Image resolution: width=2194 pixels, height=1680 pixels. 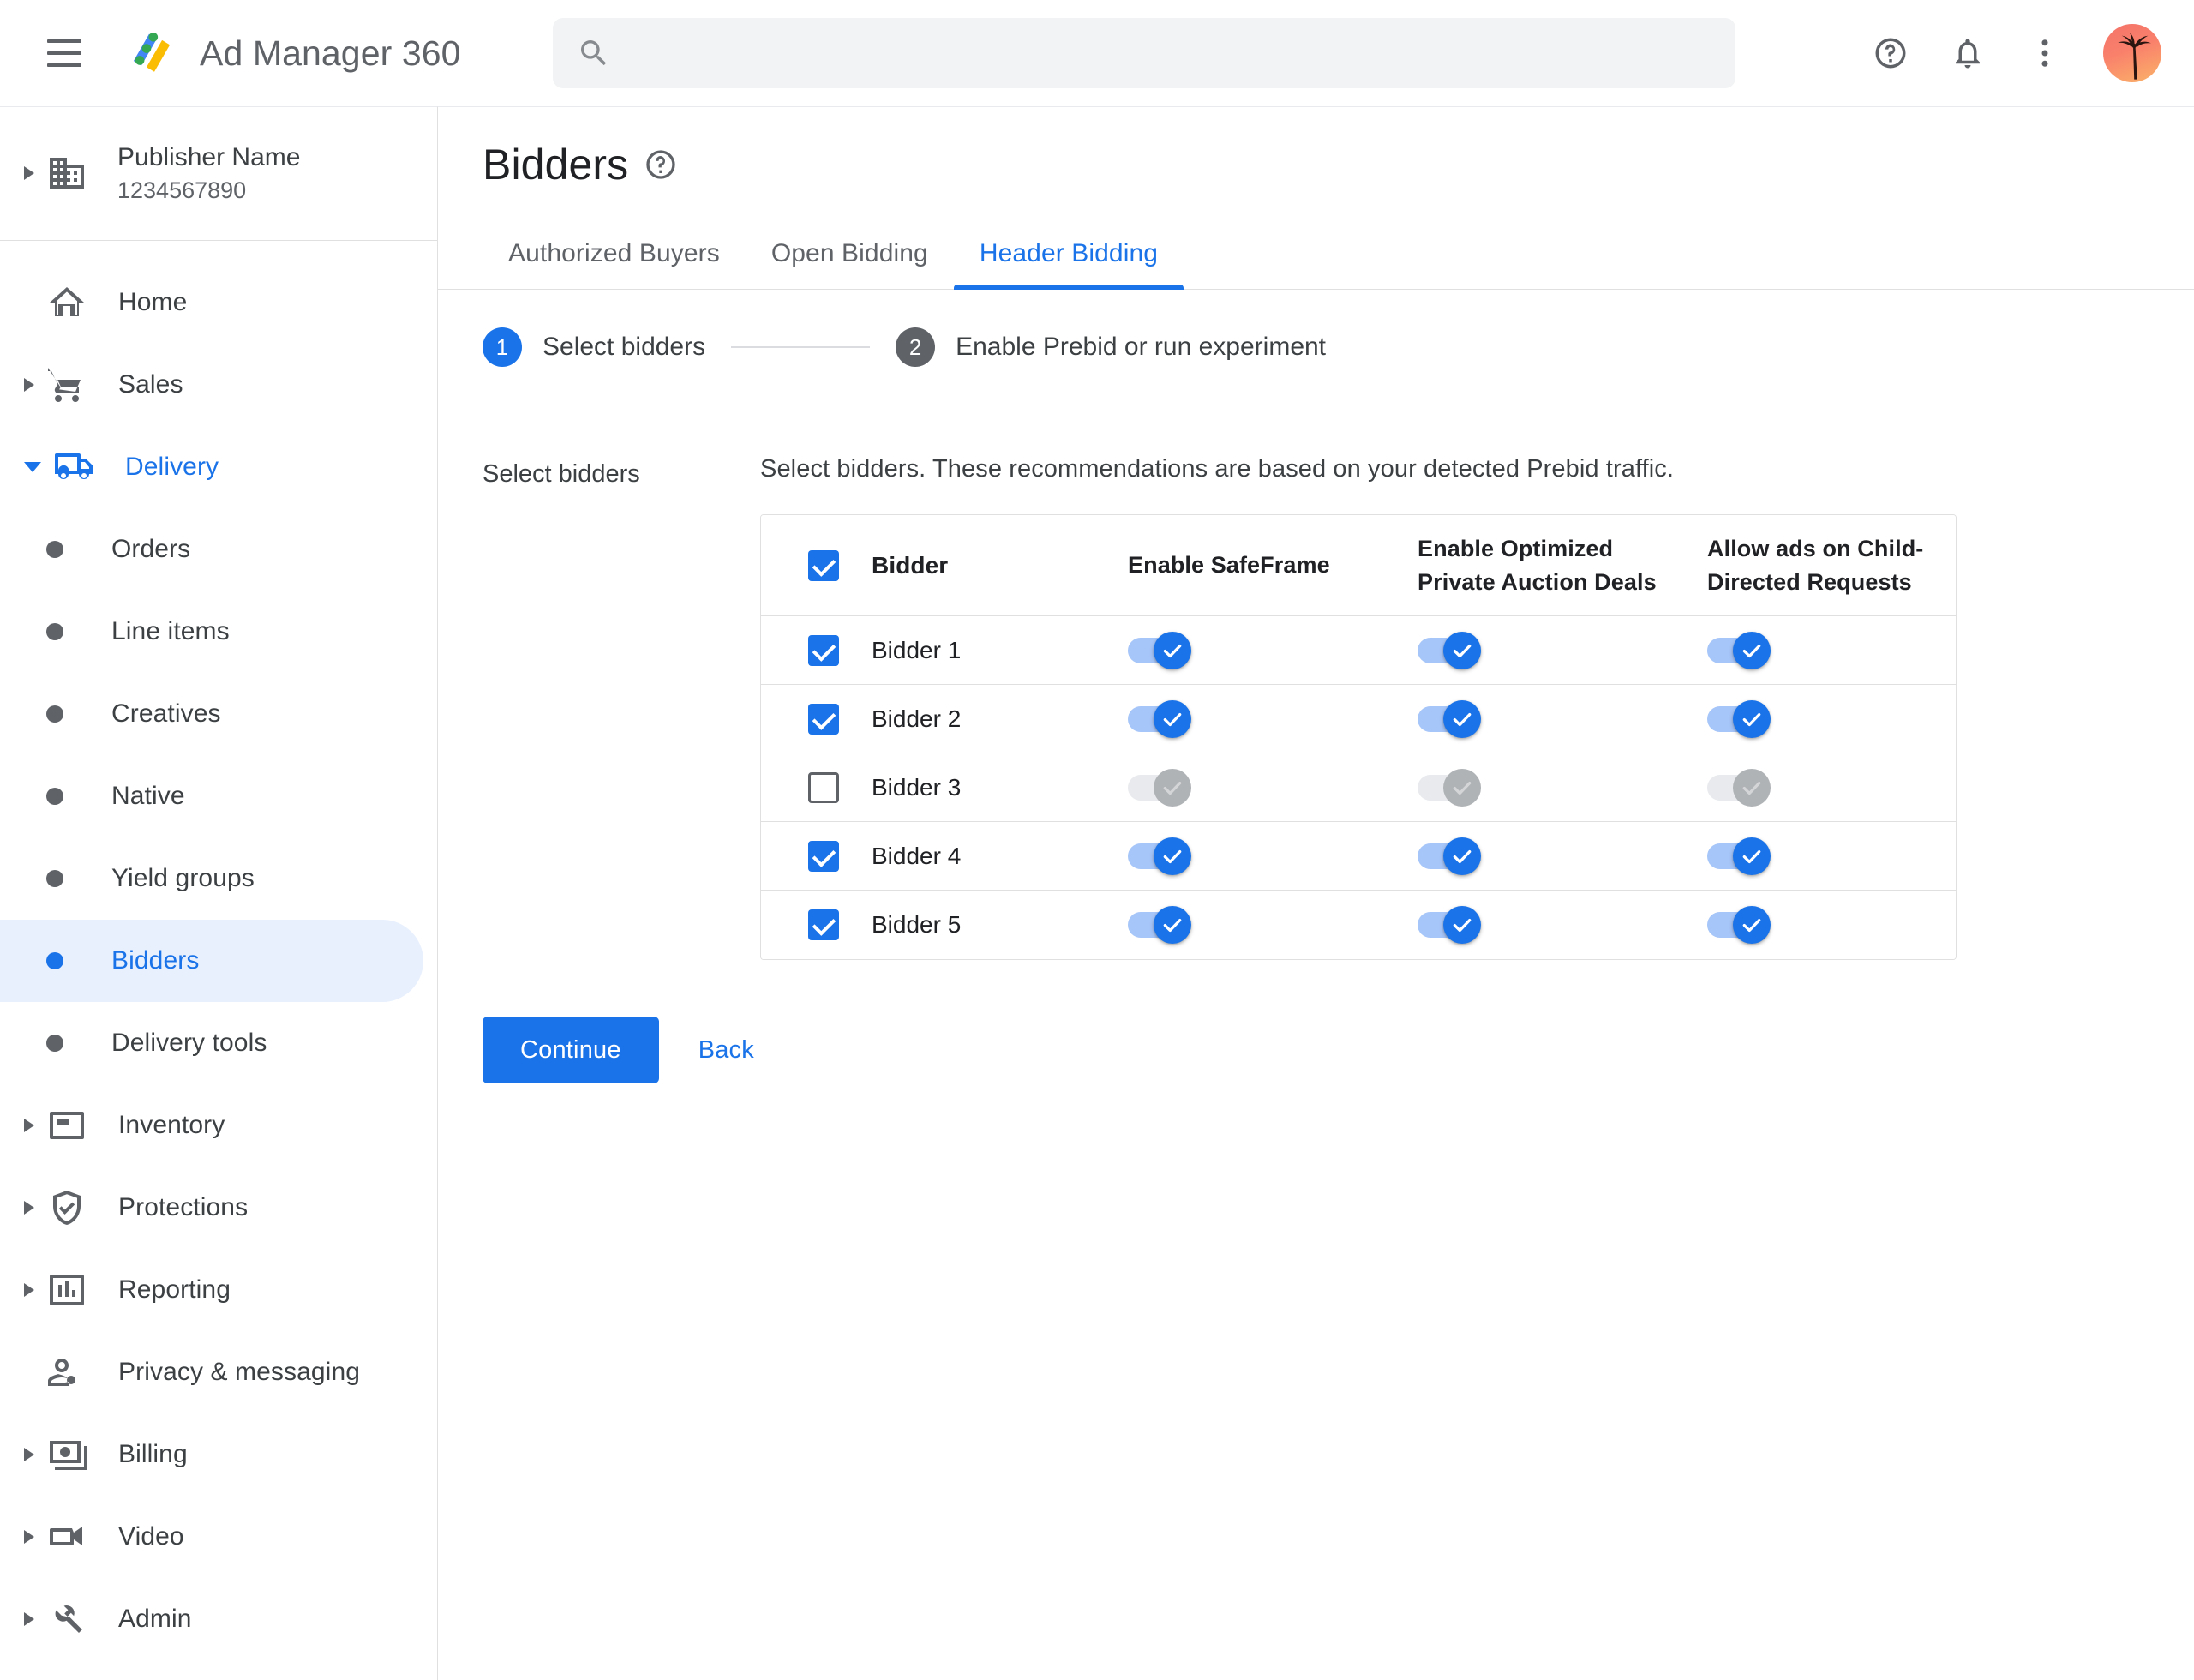 I want to click on shield-check-icon, so click(x=67, y=1207).